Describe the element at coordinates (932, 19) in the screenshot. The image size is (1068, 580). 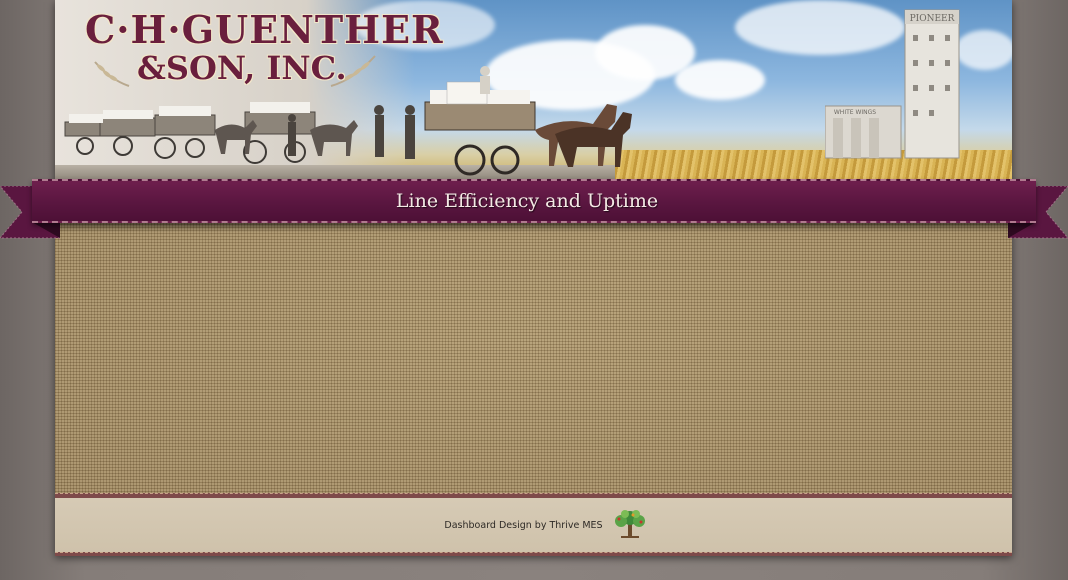
I see `elevator-sign: PIONEER` at that location.